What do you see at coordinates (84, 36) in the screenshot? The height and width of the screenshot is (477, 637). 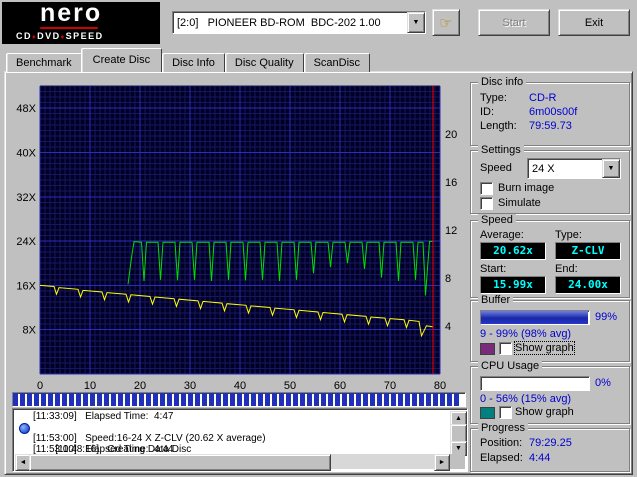 I see `logo-sub-speed: SPEED` at bounding box center [84, 36].